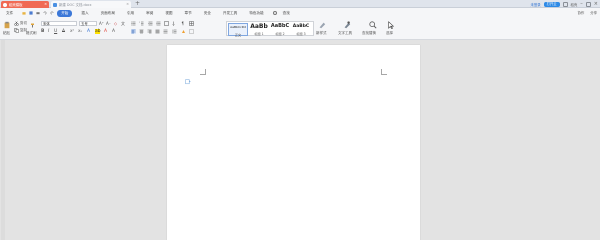  What do you see at coordinates (123, 24) in the screenshot?
I see `phonetic-icon: 文` at bounding box center [123, 24].